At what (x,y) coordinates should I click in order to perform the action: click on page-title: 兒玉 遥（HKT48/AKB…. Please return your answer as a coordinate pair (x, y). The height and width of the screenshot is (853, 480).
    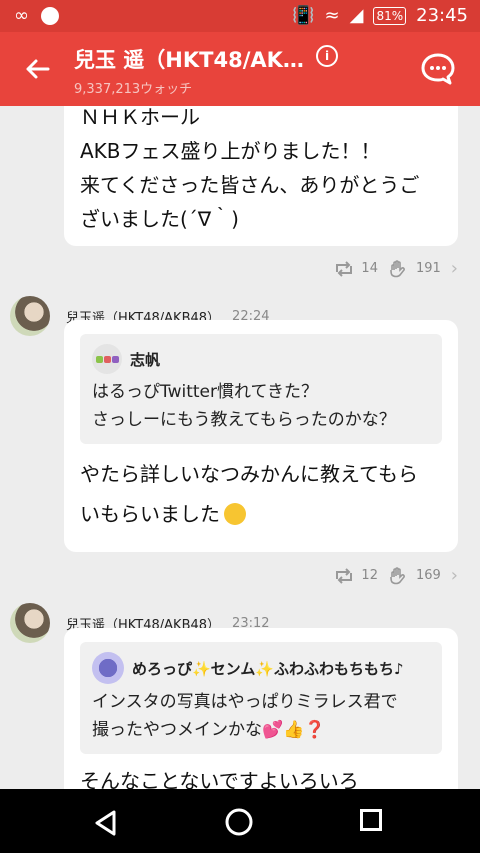
    Looking at the image, I should click on (189, 60).